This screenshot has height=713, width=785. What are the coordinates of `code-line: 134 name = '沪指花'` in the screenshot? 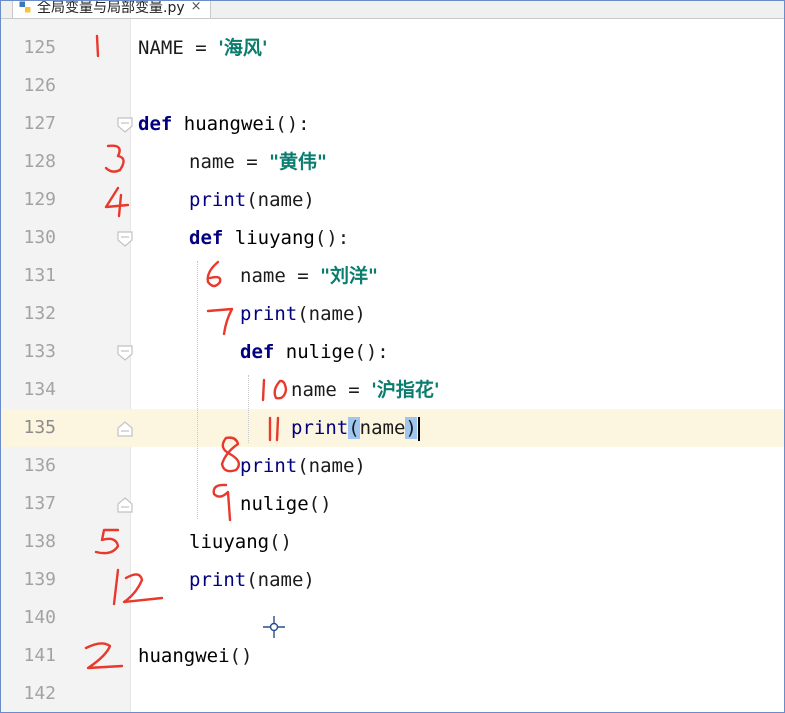 It's located at (392, 390).